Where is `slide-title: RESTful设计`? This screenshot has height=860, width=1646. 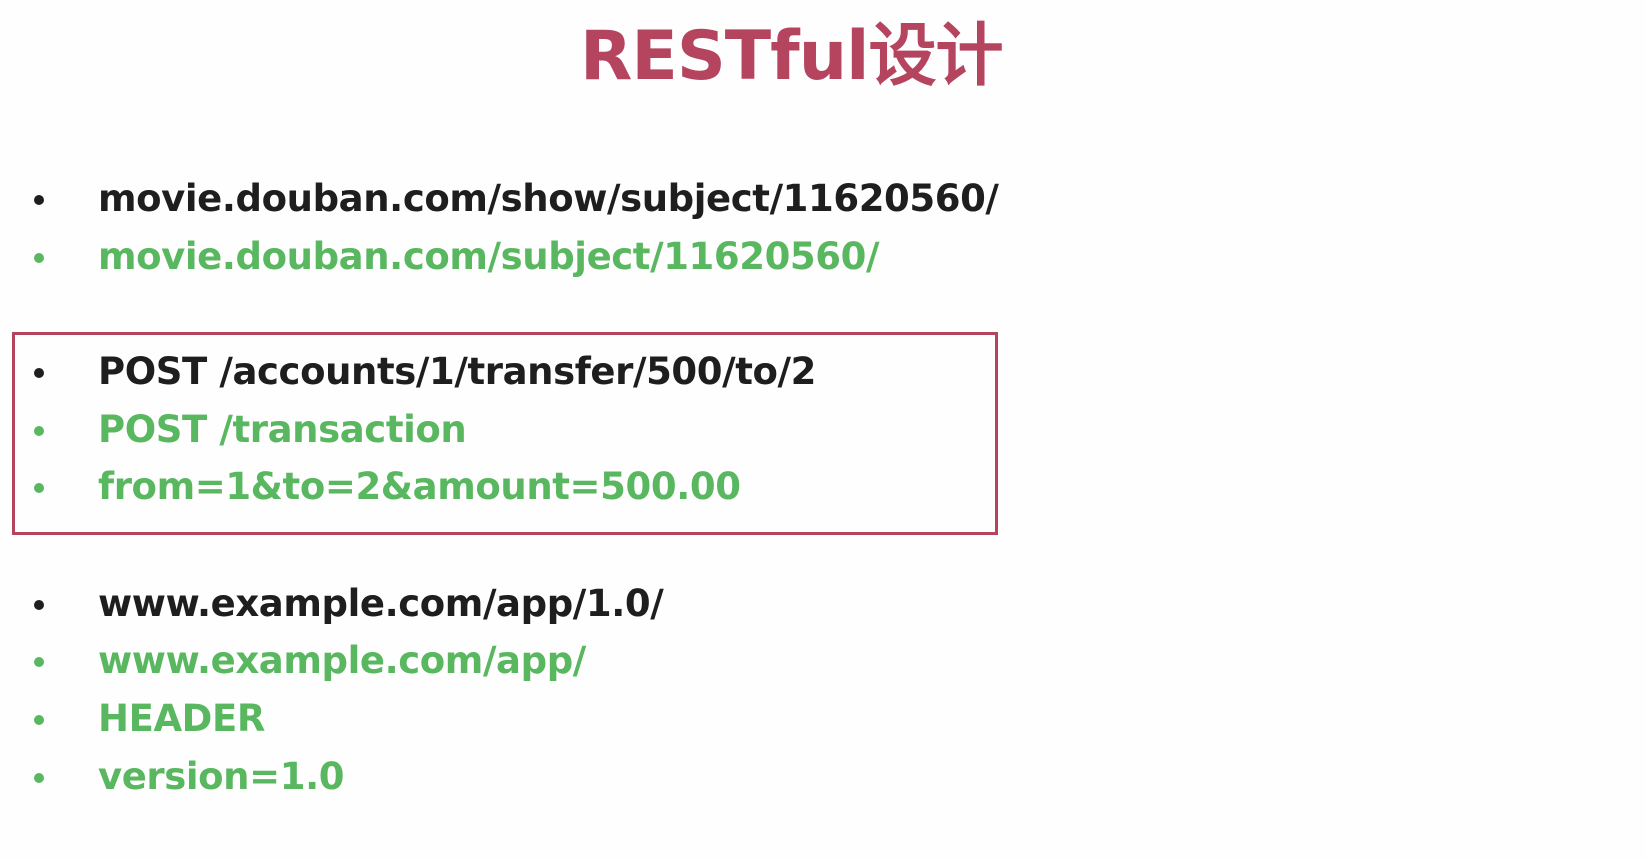 slide-title: RESTful设计 is located at coordinates (791, 56).